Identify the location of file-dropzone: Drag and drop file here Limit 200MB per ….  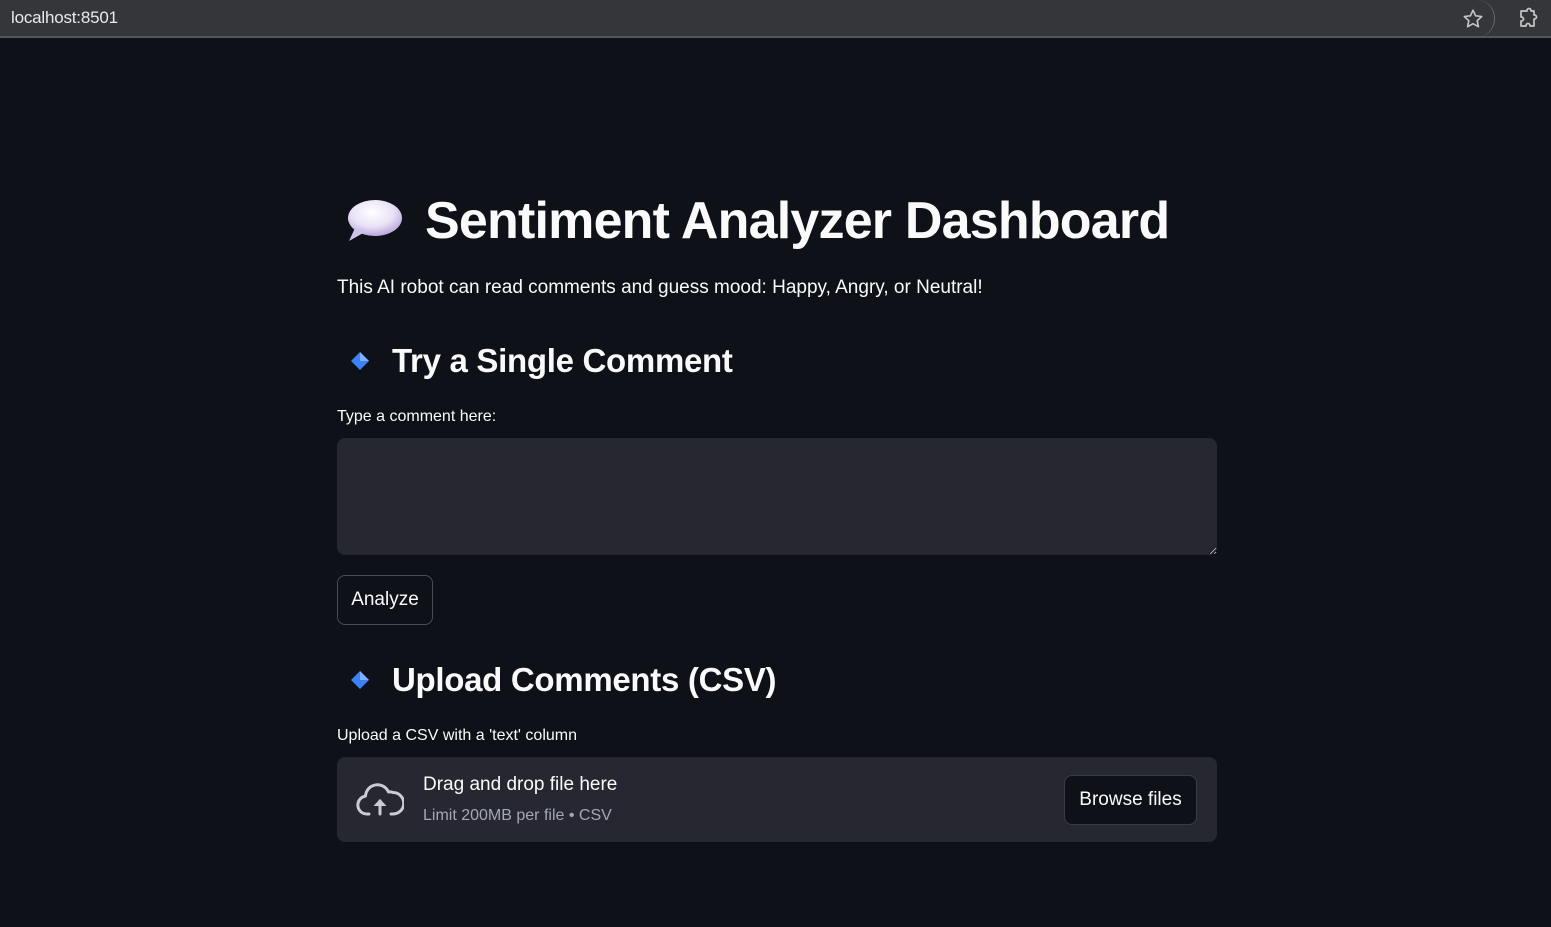
(777, 799).